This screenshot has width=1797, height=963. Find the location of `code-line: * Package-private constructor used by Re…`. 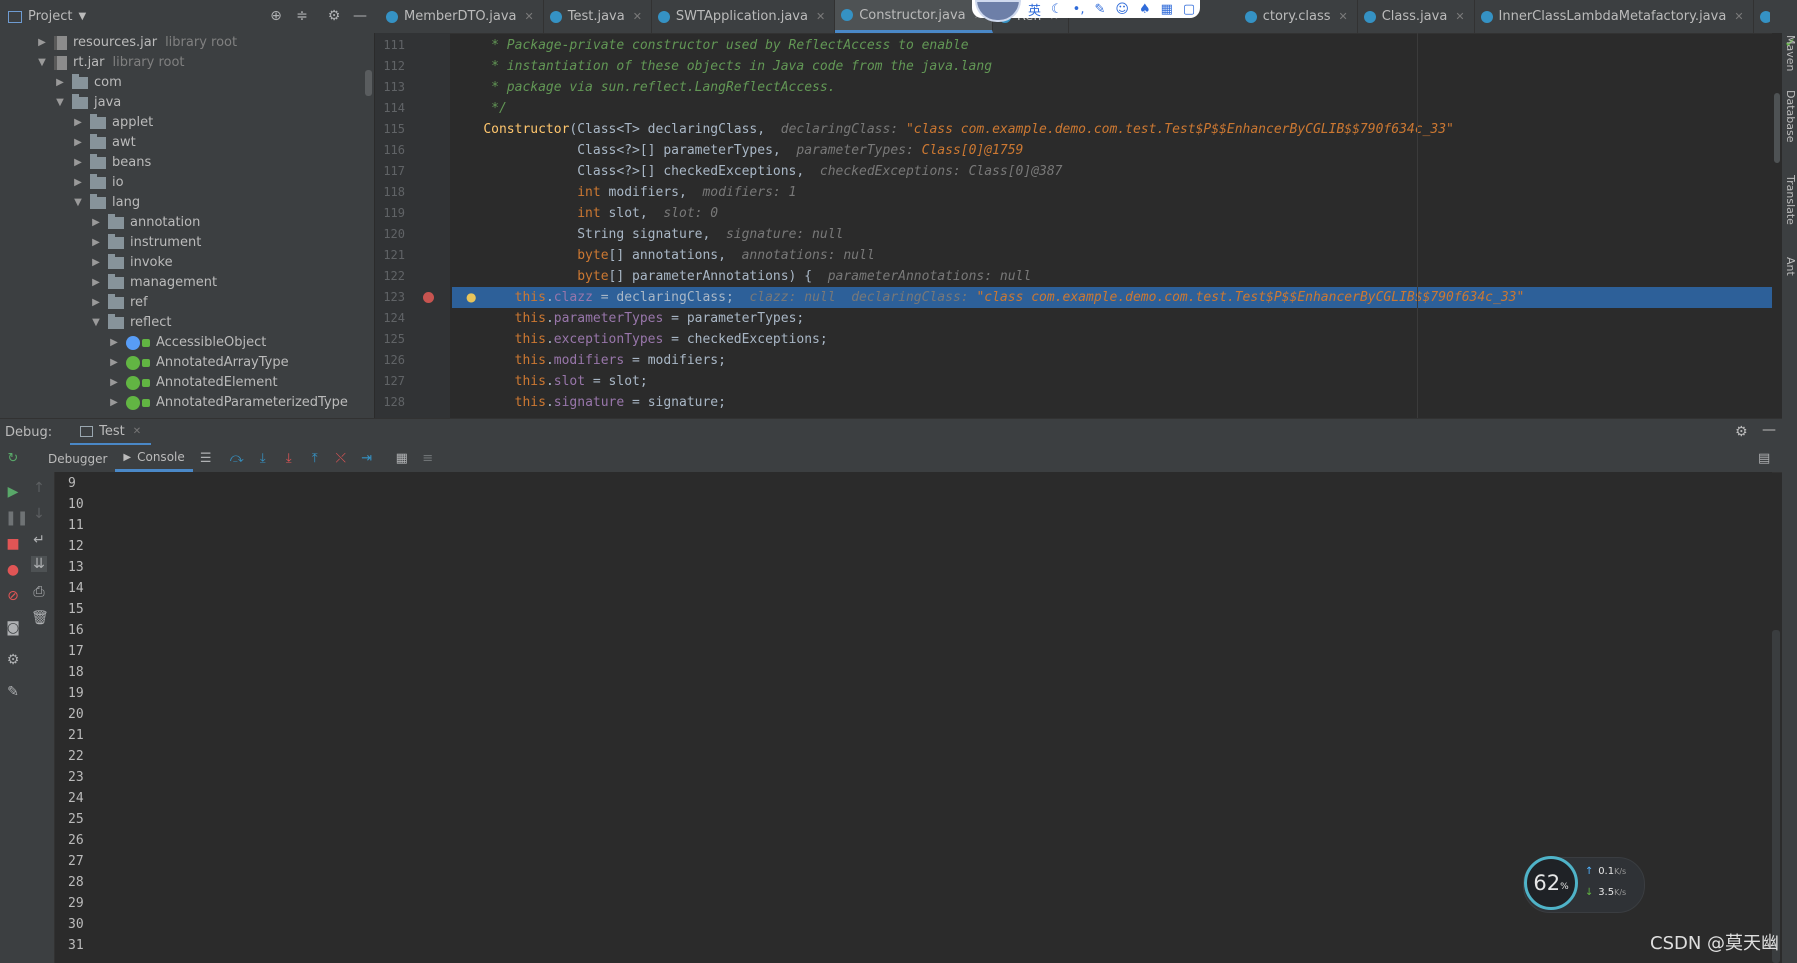

code-line: * Package-private constructor used by Re… is located at coordinates (1117, 45).